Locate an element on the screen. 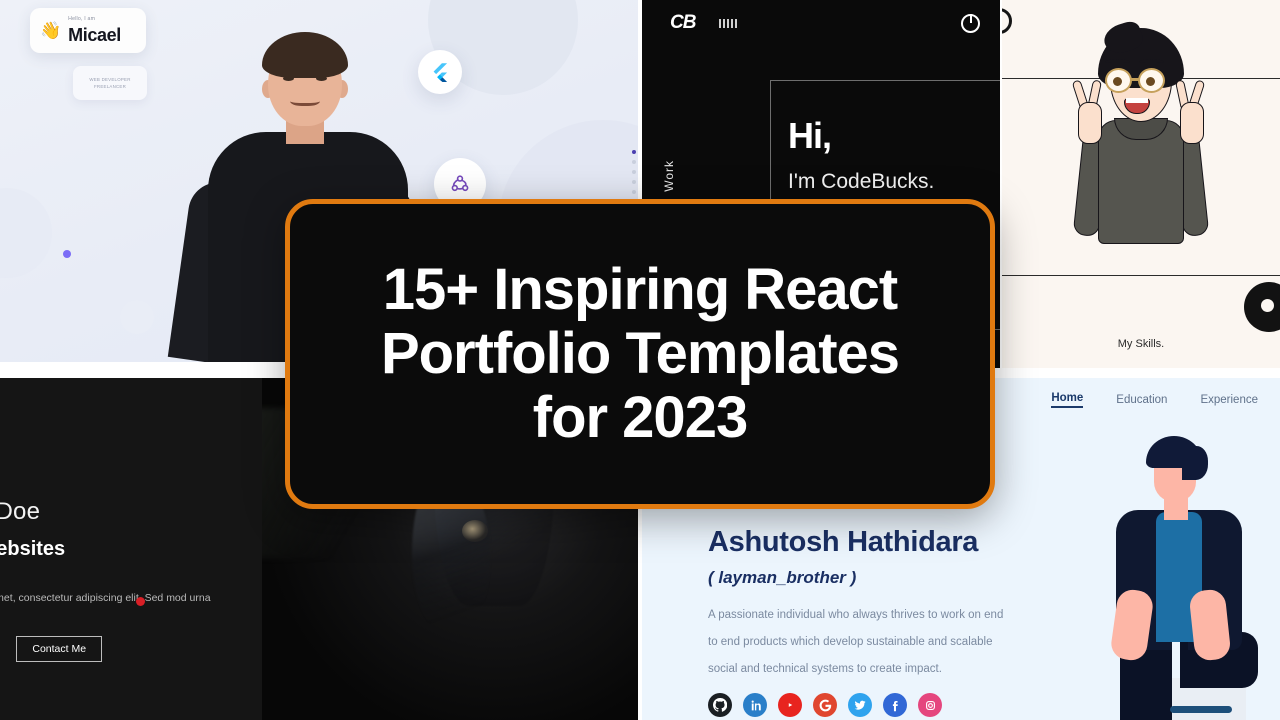 The width and height of the screenshot is (1280, 720). hero-name: Ashutosh Hathidara is located at coordinates (843, 542).